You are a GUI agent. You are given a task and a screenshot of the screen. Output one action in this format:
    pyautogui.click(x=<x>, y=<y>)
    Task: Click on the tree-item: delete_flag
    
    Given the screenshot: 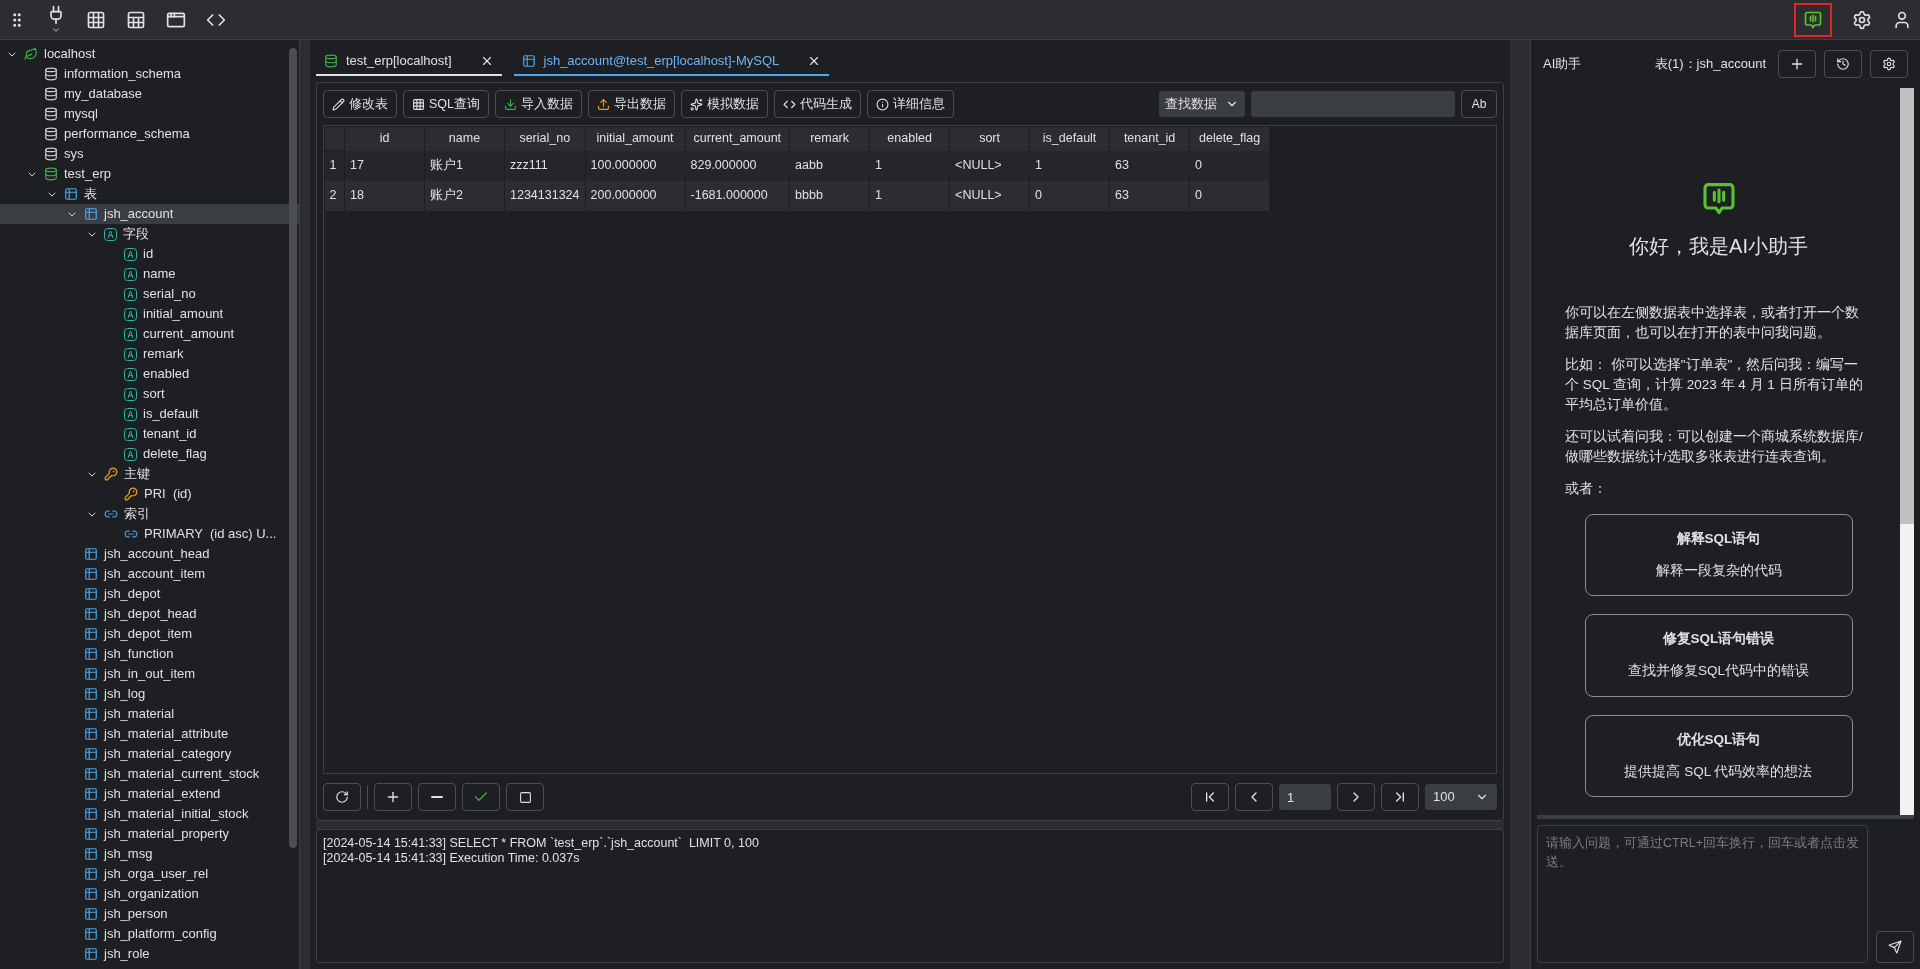 What is the action you would take?
    pyautogui.click(x=149, y=454)
    